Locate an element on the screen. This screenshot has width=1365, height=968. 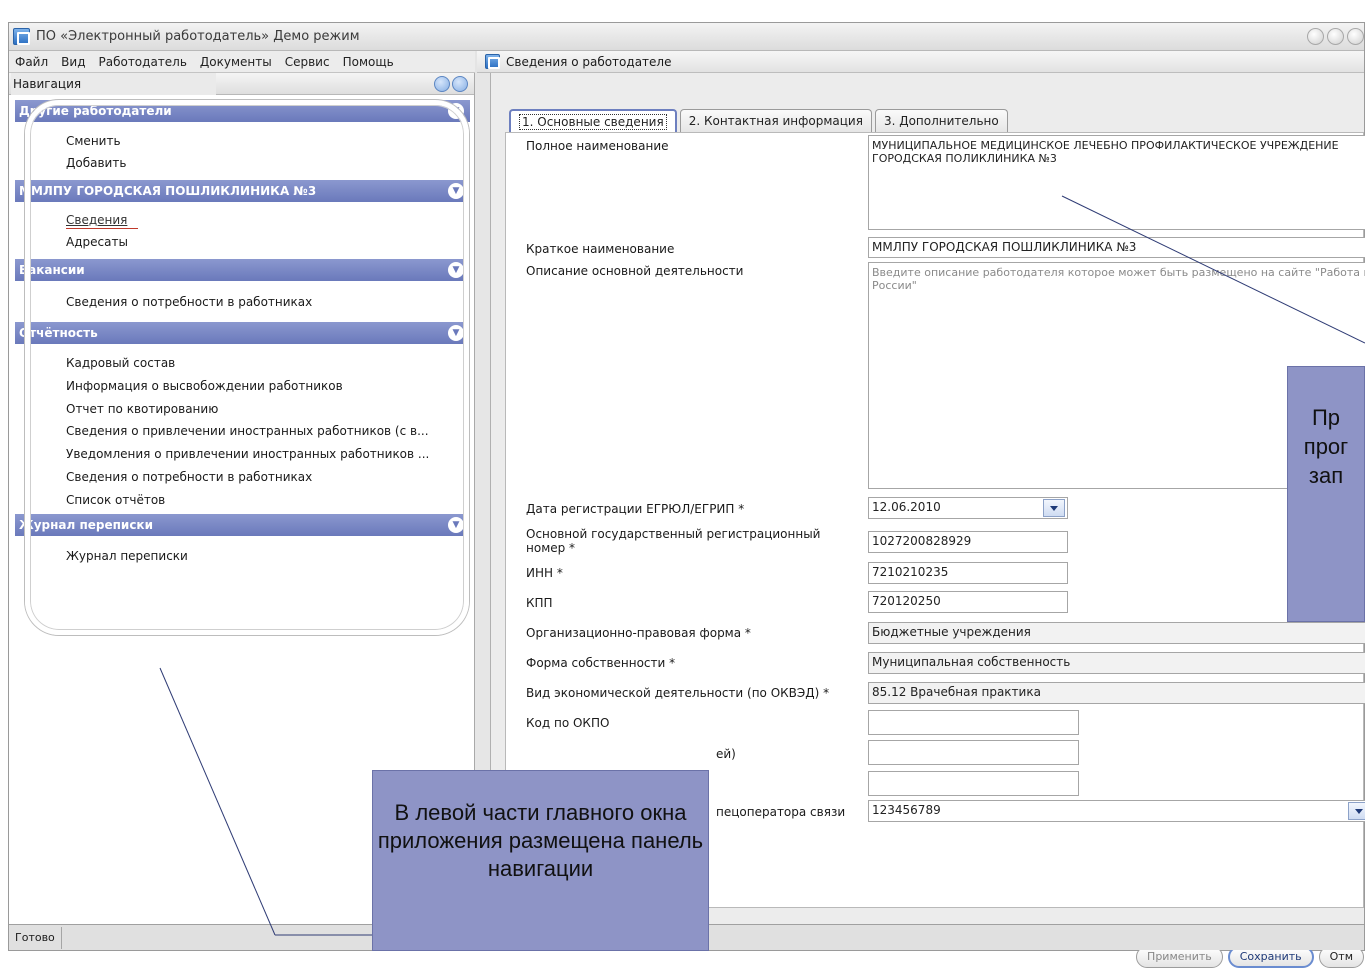
section-current-employer: ММЛПУ ГОРОДСКАЯ ПОШЛИКЛИНИКА №3 ▼ is located at coordinates (242, 191).